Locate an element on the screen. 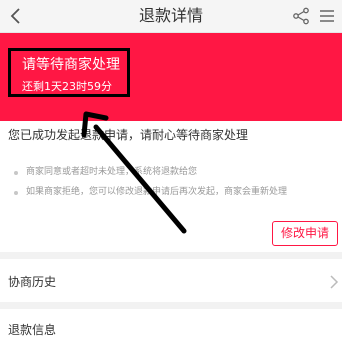 This screenshot has width=342, height=350. share-icon is located at coordinates (301, 16).